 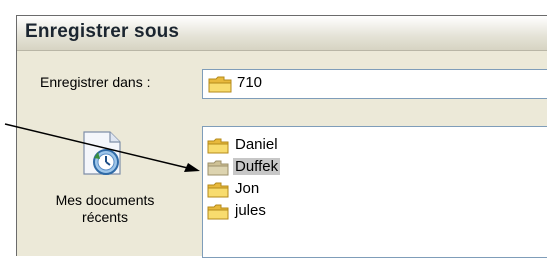 What do you see at coordinates (102, 147) in the screenshot?
I see `annotation-arrow` at bounding box center [102, 147].